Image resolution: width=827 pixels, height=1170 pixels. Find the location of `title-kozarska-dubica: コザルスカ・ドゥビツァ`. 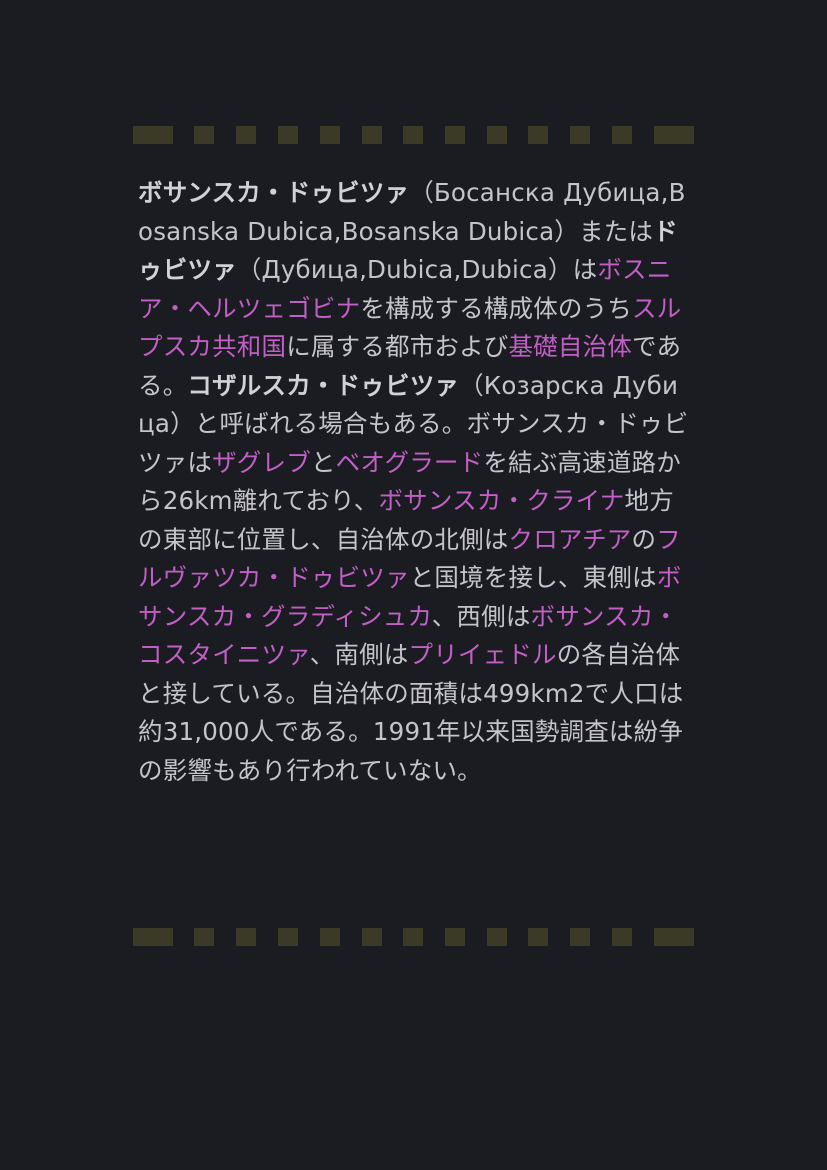

title-kozarska-dubica: コザルスカ・ドゥビツァ is located at coordinates (323, 385).